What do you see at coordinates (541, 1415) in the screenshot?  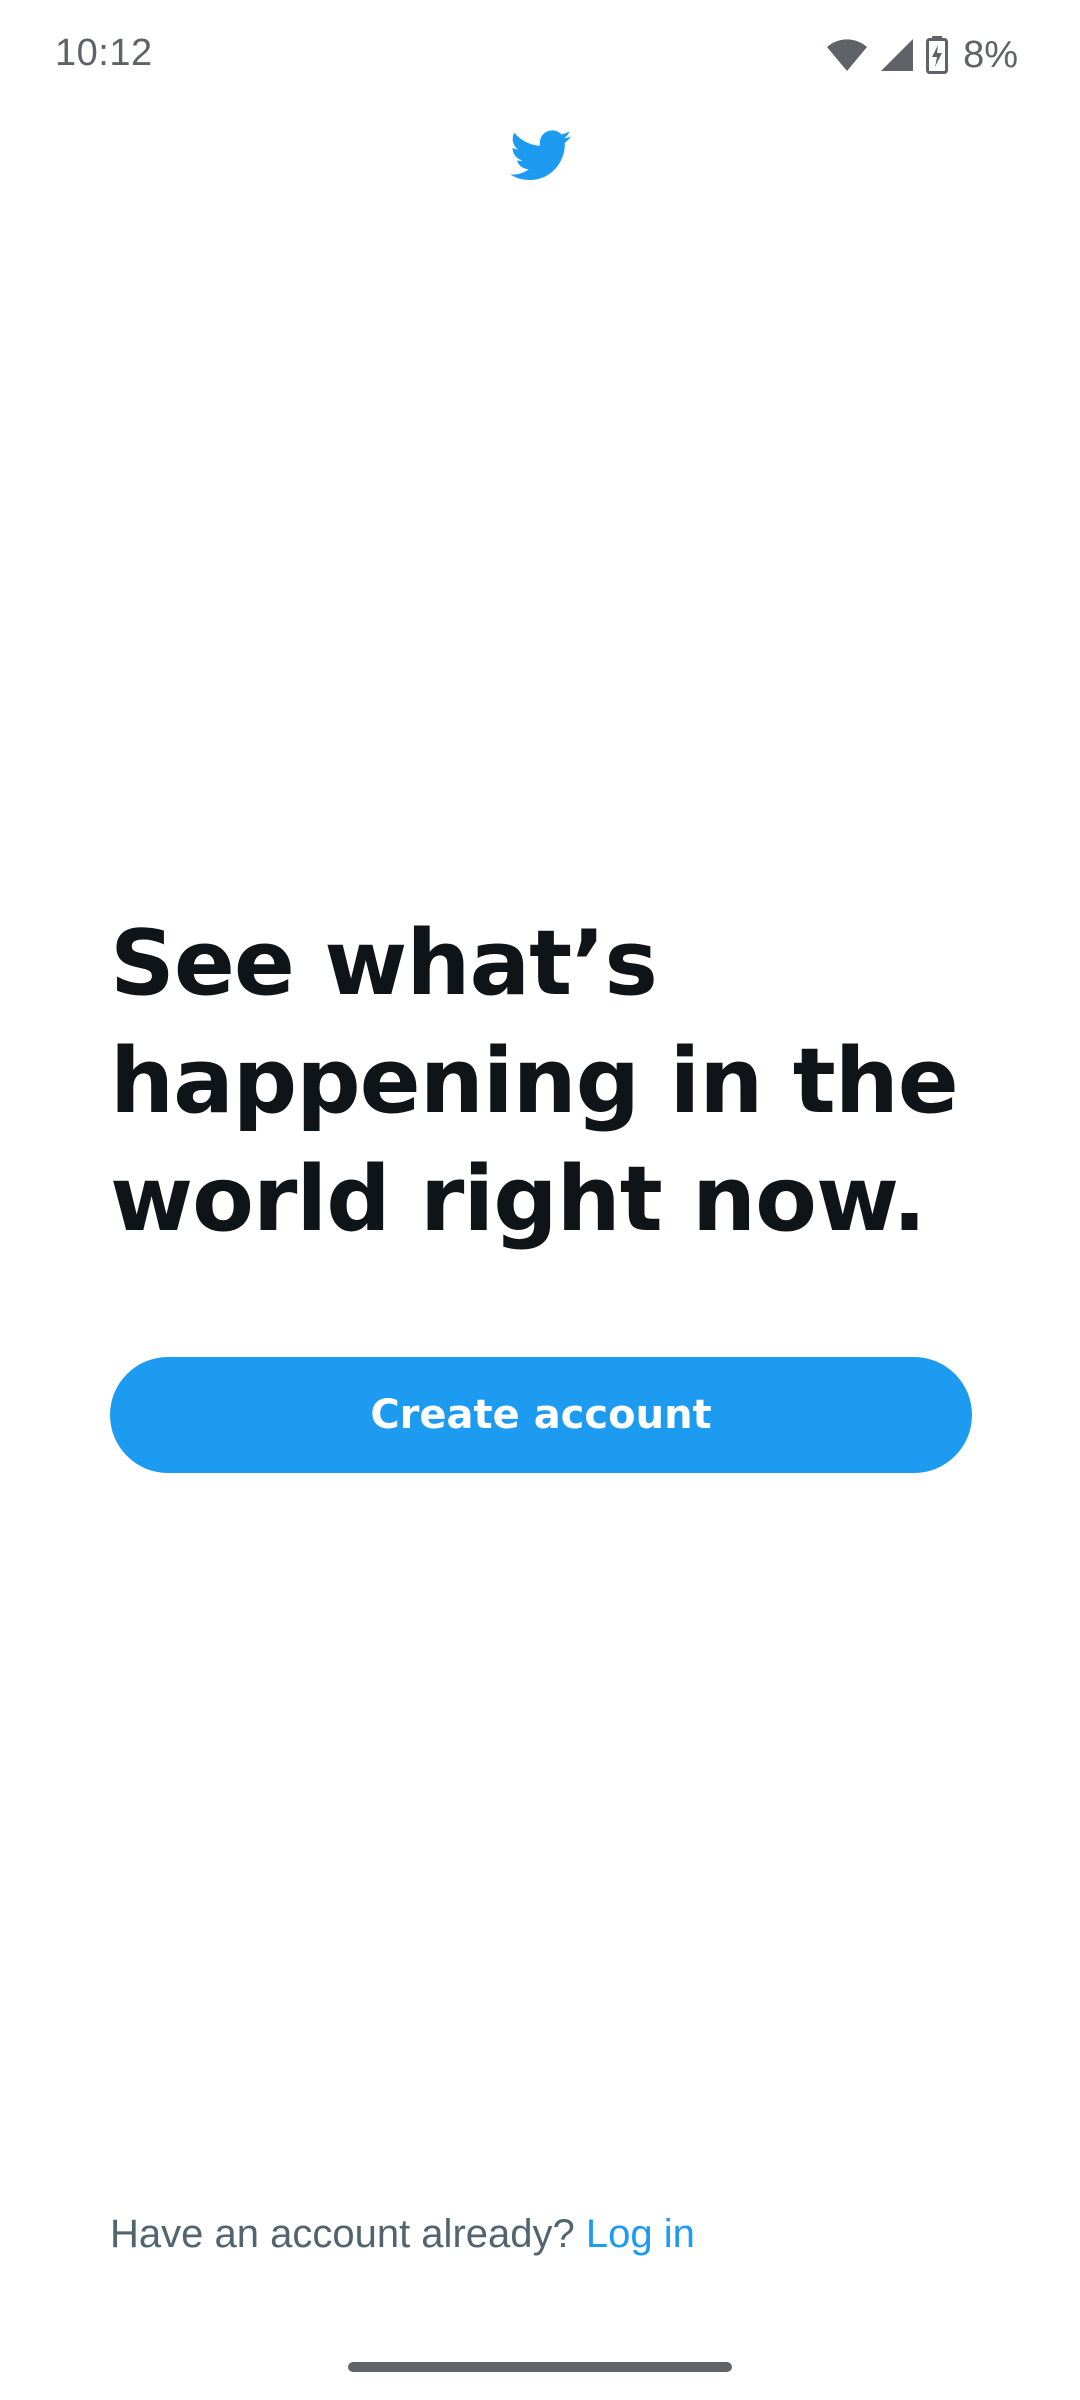 I see `create-account-button: Create account` at bounding box center [541, 1415].